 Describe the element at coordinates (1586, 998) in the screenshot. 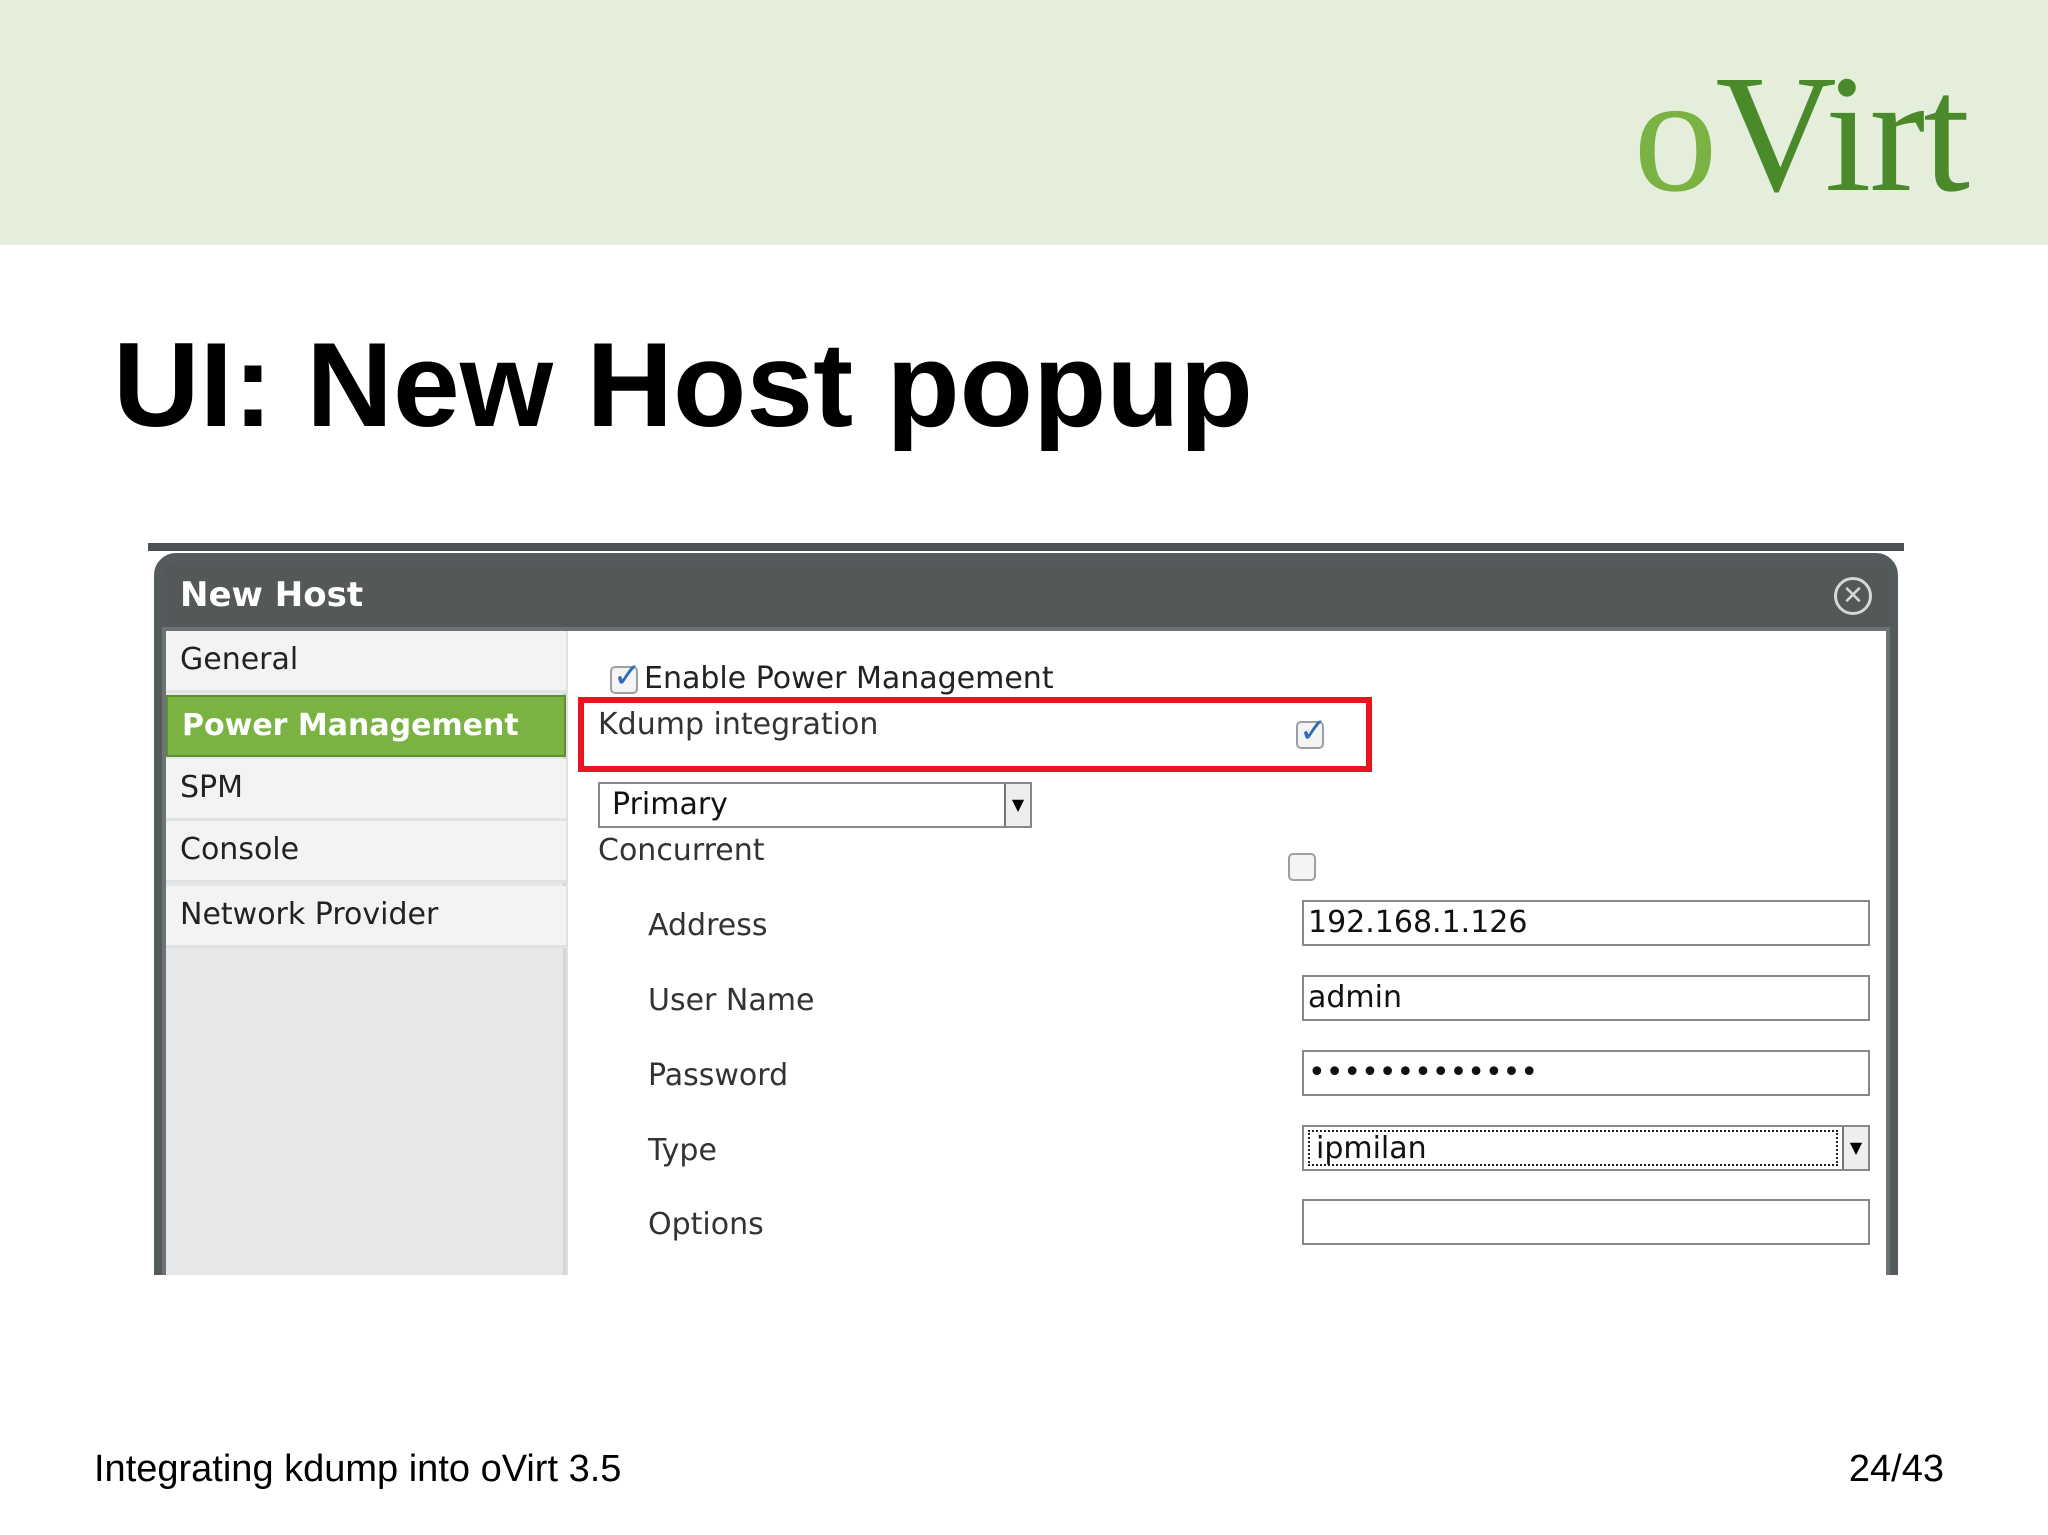

I see `user-name-input: admin` at that location.